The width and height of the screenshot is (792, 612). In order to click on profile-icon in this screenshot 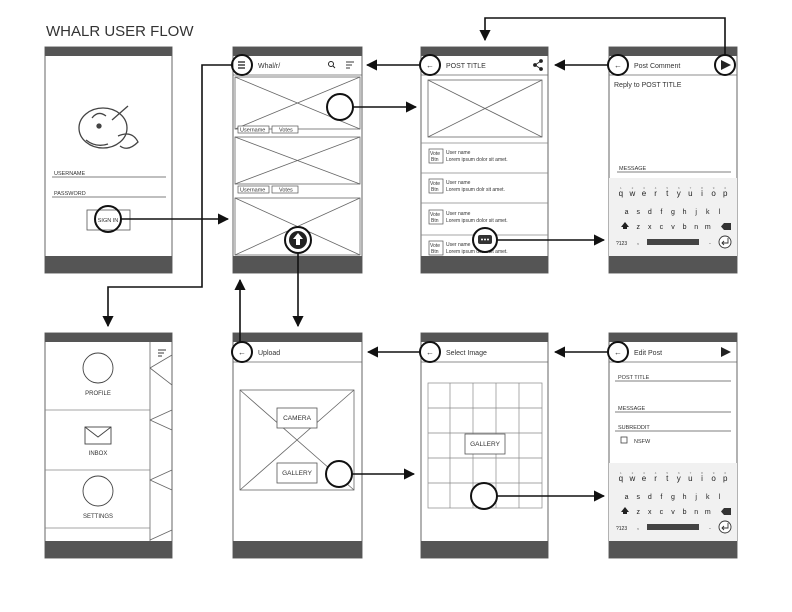, I will do `click(98, 368)`.